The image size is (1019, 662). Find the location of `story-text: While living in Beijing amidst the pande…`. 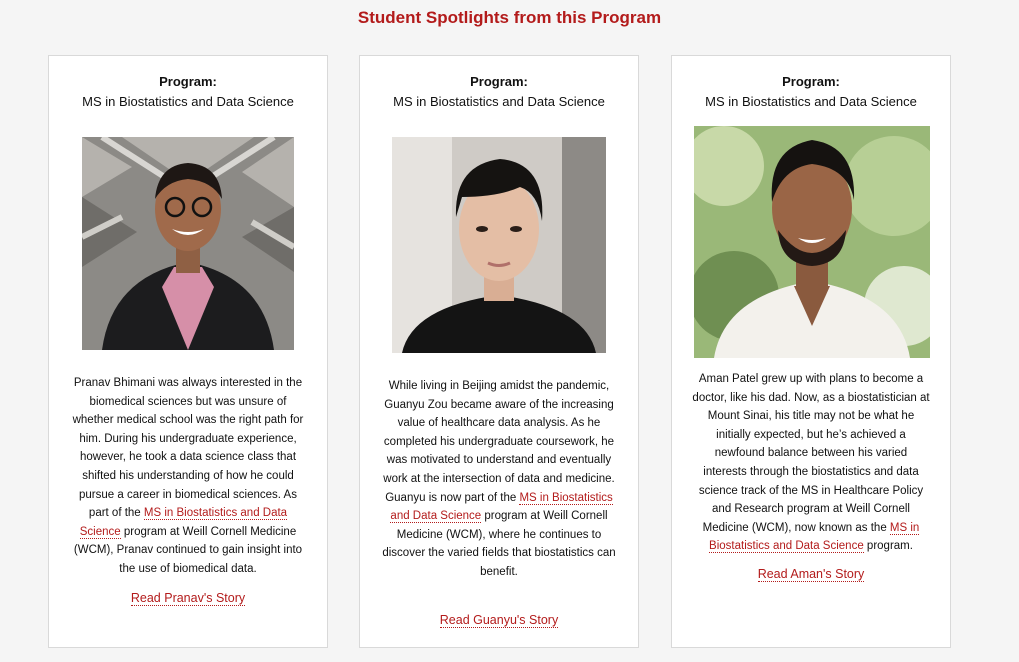

story-text: While living in Beijing amidst the pande… is located at coordinates (499, 479).